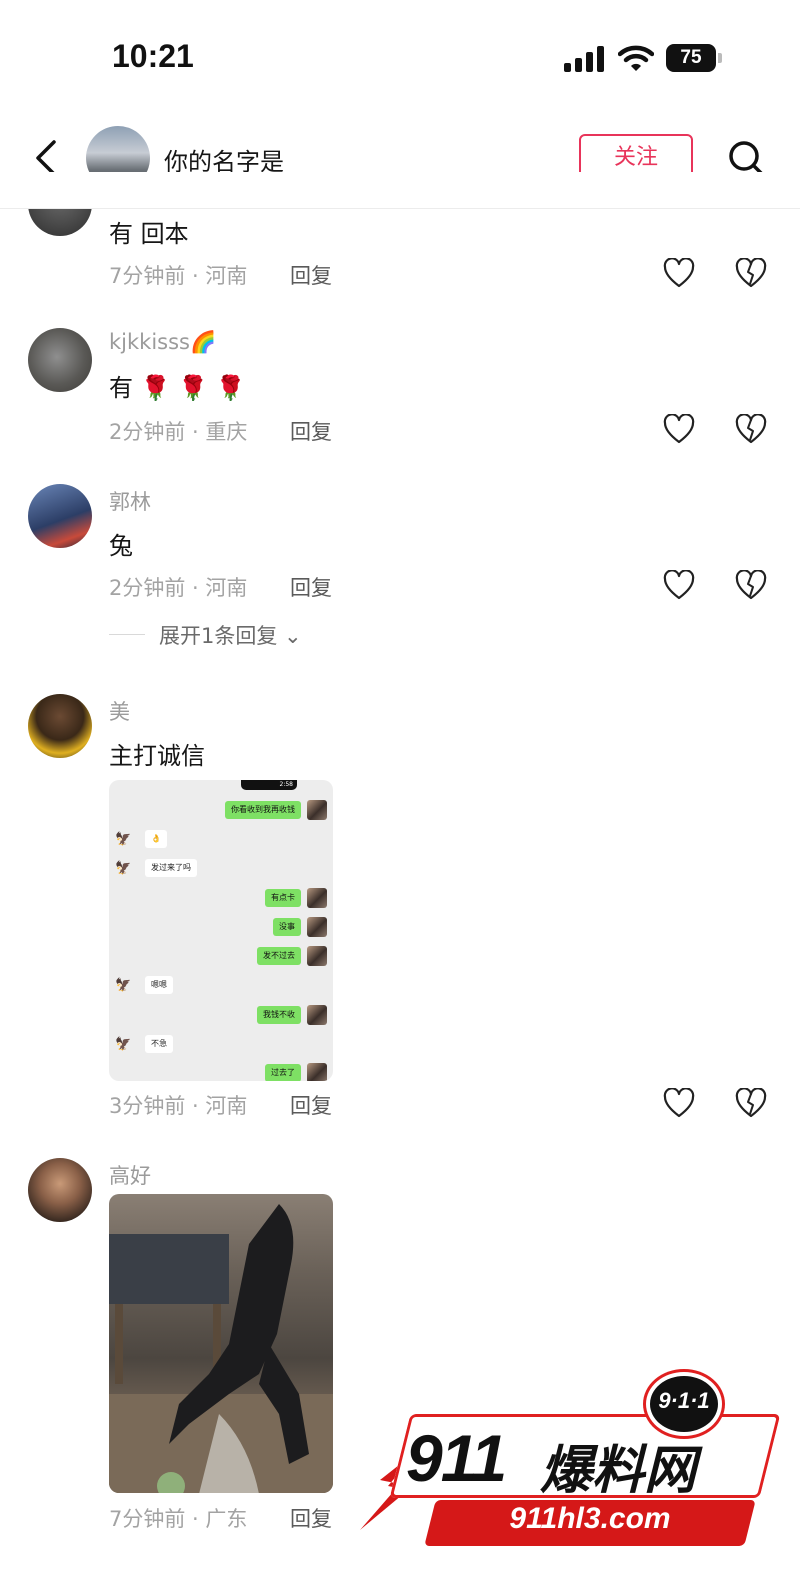  What do you see at coordinates (178, 588) in the screenshot?
I see `comment-meta: 2分钟前 · 河南` at bounding box center [178, 588].